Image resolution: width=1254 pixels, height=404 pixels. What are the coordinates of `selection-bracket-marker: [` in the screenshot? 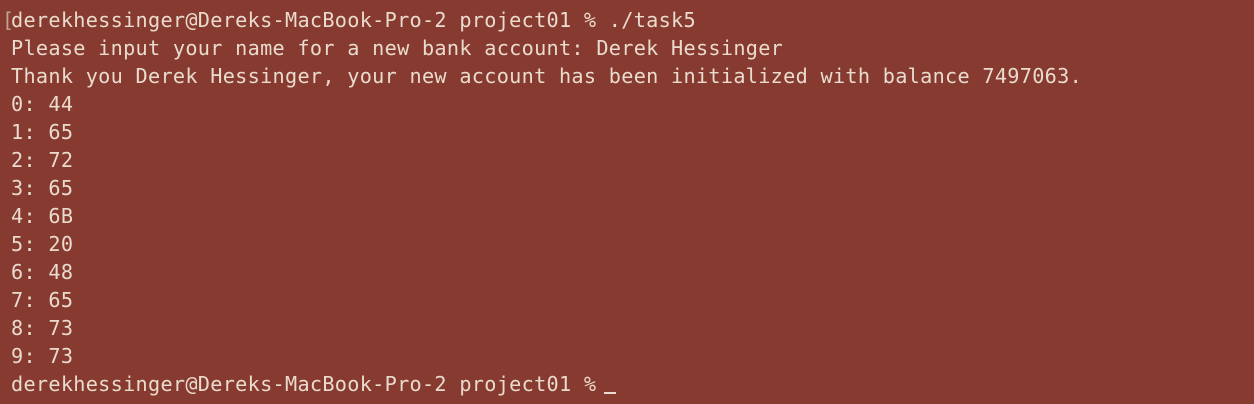 It's located at (8, 20).